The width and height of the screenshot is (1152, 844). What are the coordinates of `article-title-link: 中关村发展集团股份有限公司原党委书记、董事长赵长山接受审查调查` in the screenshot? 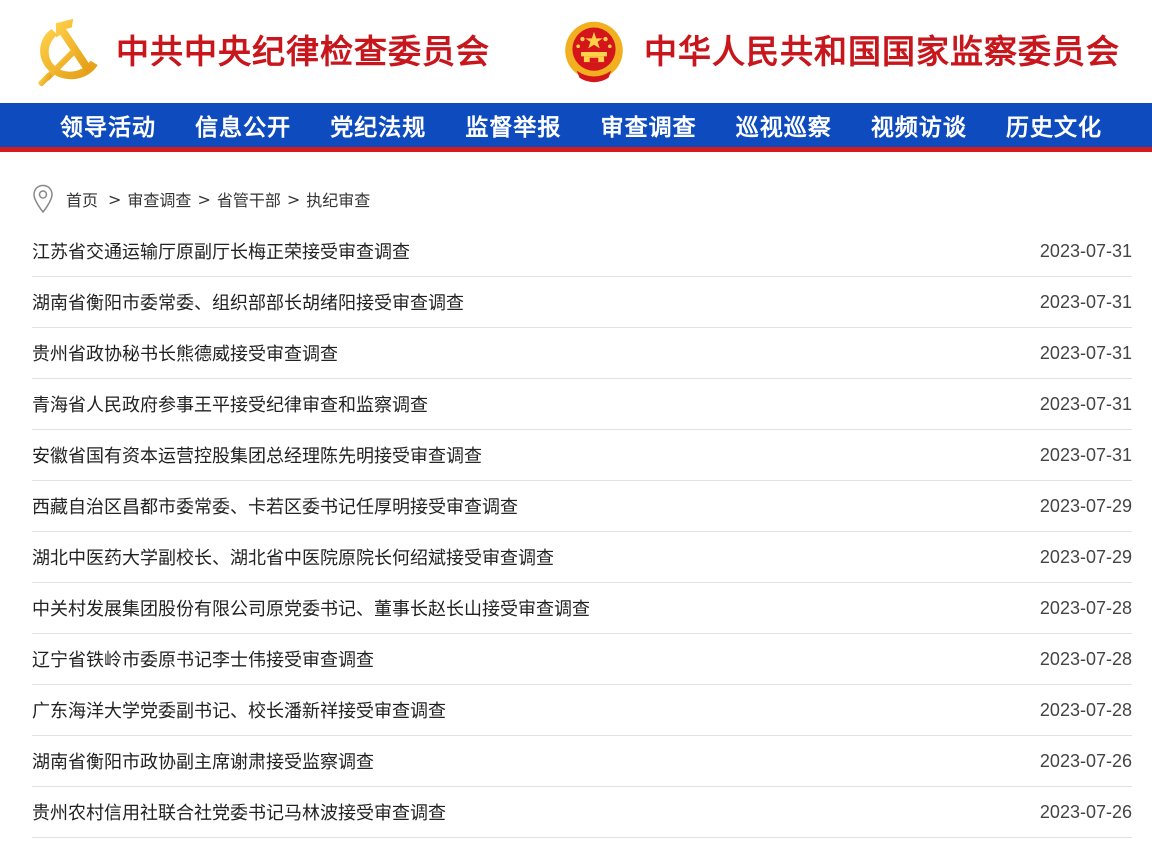 It's located at (311, 608).